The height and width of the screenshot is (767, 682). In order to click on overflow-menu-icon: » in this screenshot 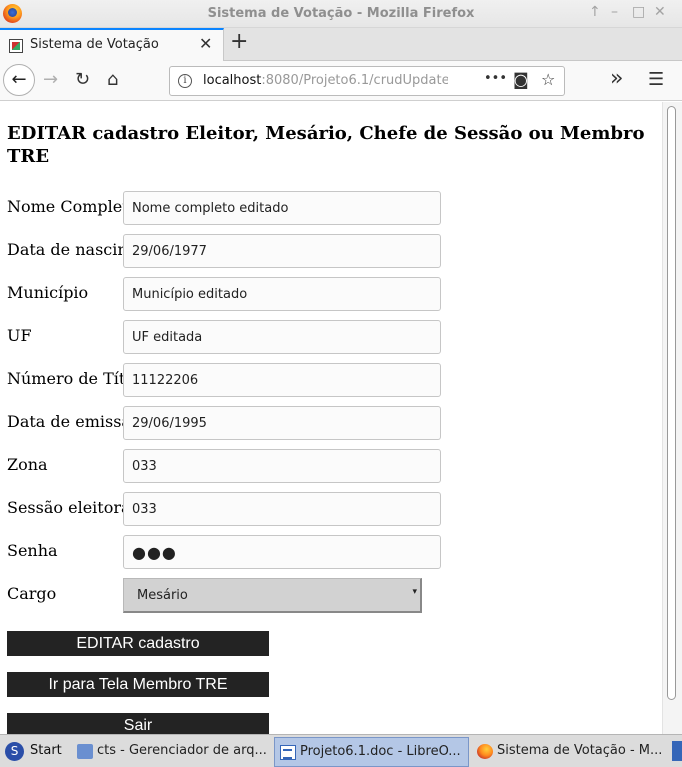, I will do `click(616, 78)`.